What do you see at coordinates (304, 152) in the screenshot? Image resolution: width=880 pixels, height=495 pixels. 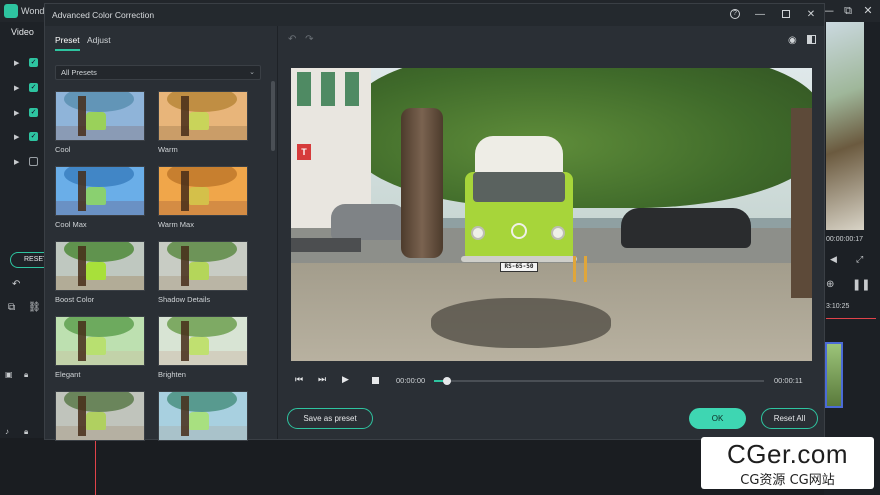 I see `preview-sign: T` at bounding box center [304, 152].